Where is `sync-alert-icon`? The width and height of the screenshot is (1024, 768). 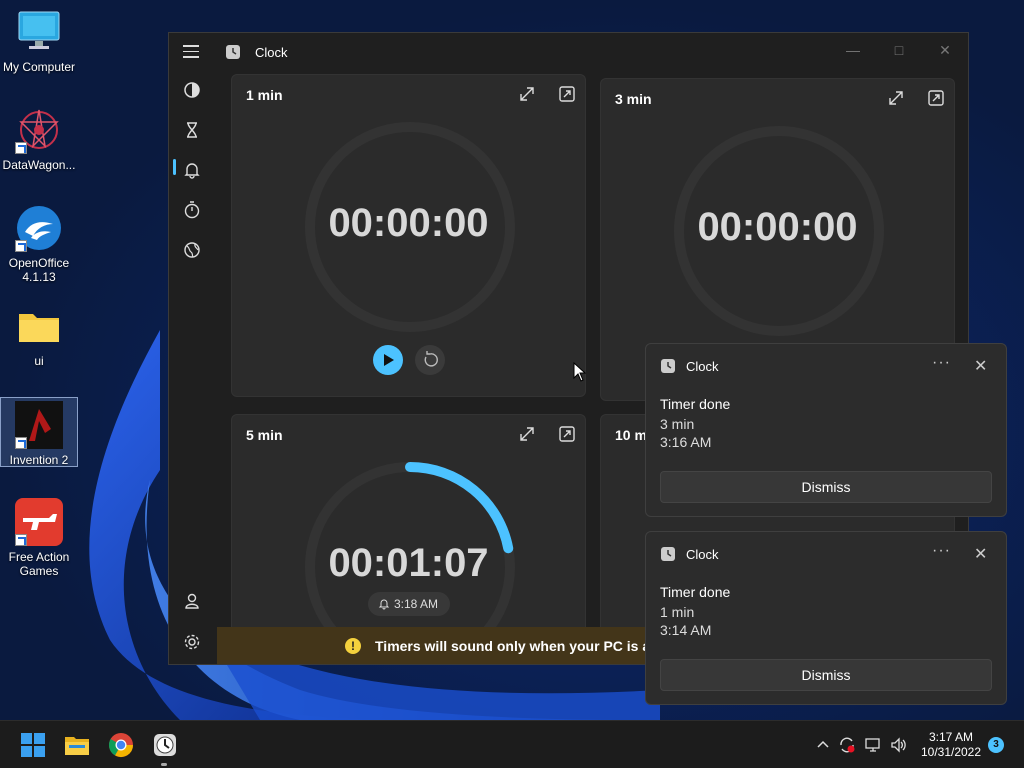 sync-alert-icon is located at coordinates (847, 745).